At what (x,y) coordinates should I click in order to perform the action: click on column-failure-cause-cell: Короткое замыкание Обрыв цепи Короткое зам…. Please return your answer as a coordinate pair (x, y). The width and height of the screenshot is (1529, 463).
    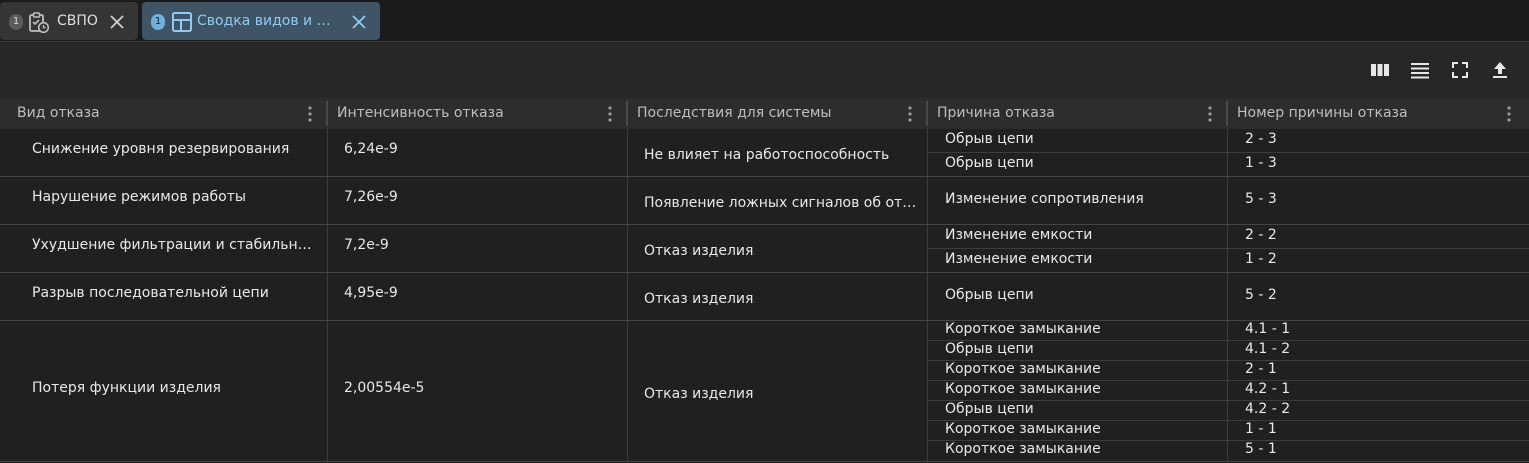
    Looking at the image, I should click on (1078, 391).